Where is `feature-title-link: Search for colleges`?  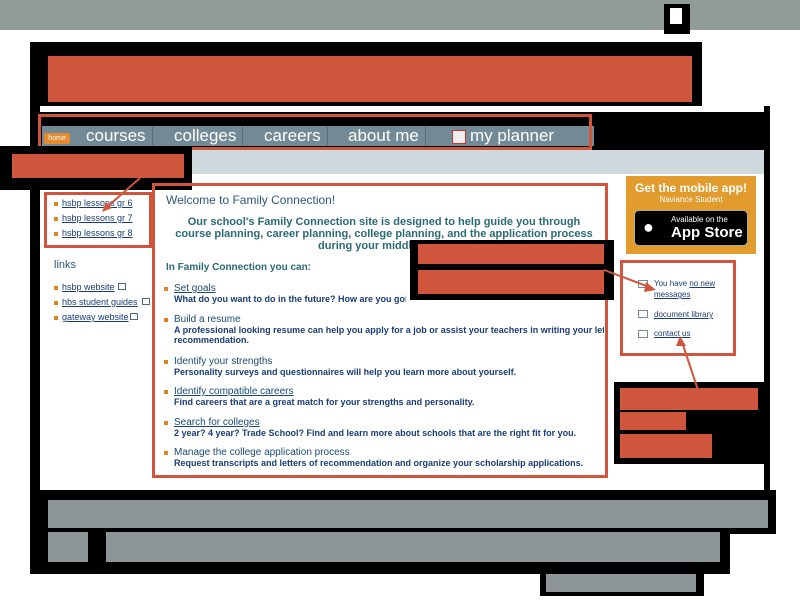 feature-title-link: Search for colleges is located at coordinates (375, 422).